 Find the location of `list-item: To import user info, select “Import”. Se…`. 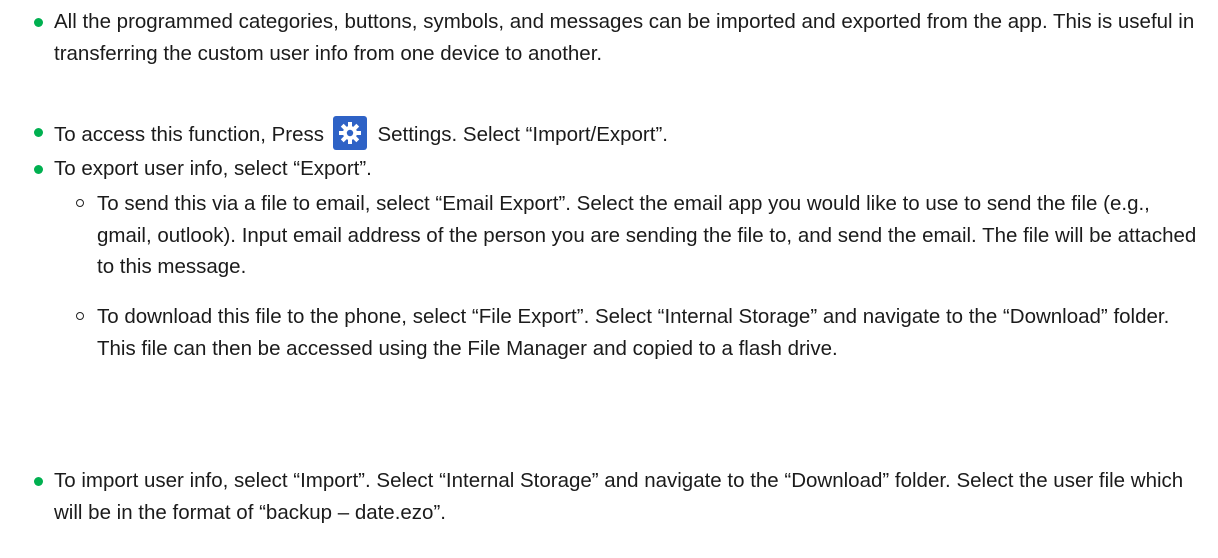

list-item: To import user info, select “Import”. Se… is located at coordinates (619, 496).